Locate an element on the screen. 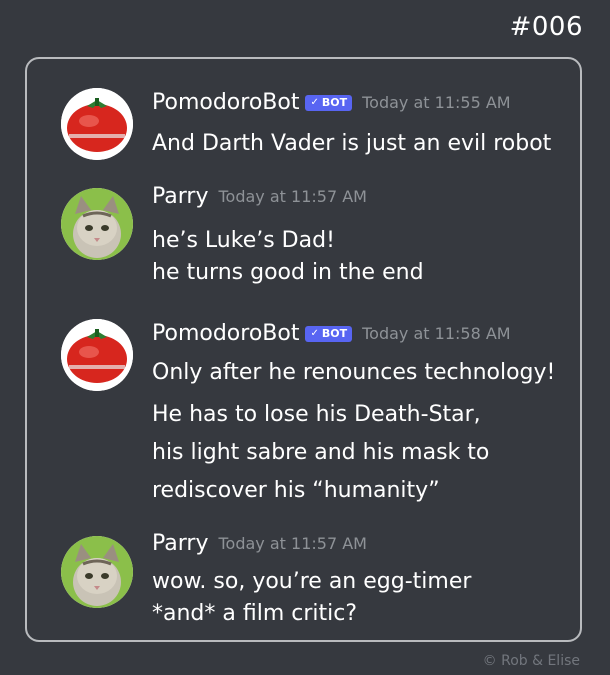 This screenshot has width=610, height=675. message-header: PomodoroBot ✓ BOT Today at 11:55 AM is located at coordinates (331, 102).